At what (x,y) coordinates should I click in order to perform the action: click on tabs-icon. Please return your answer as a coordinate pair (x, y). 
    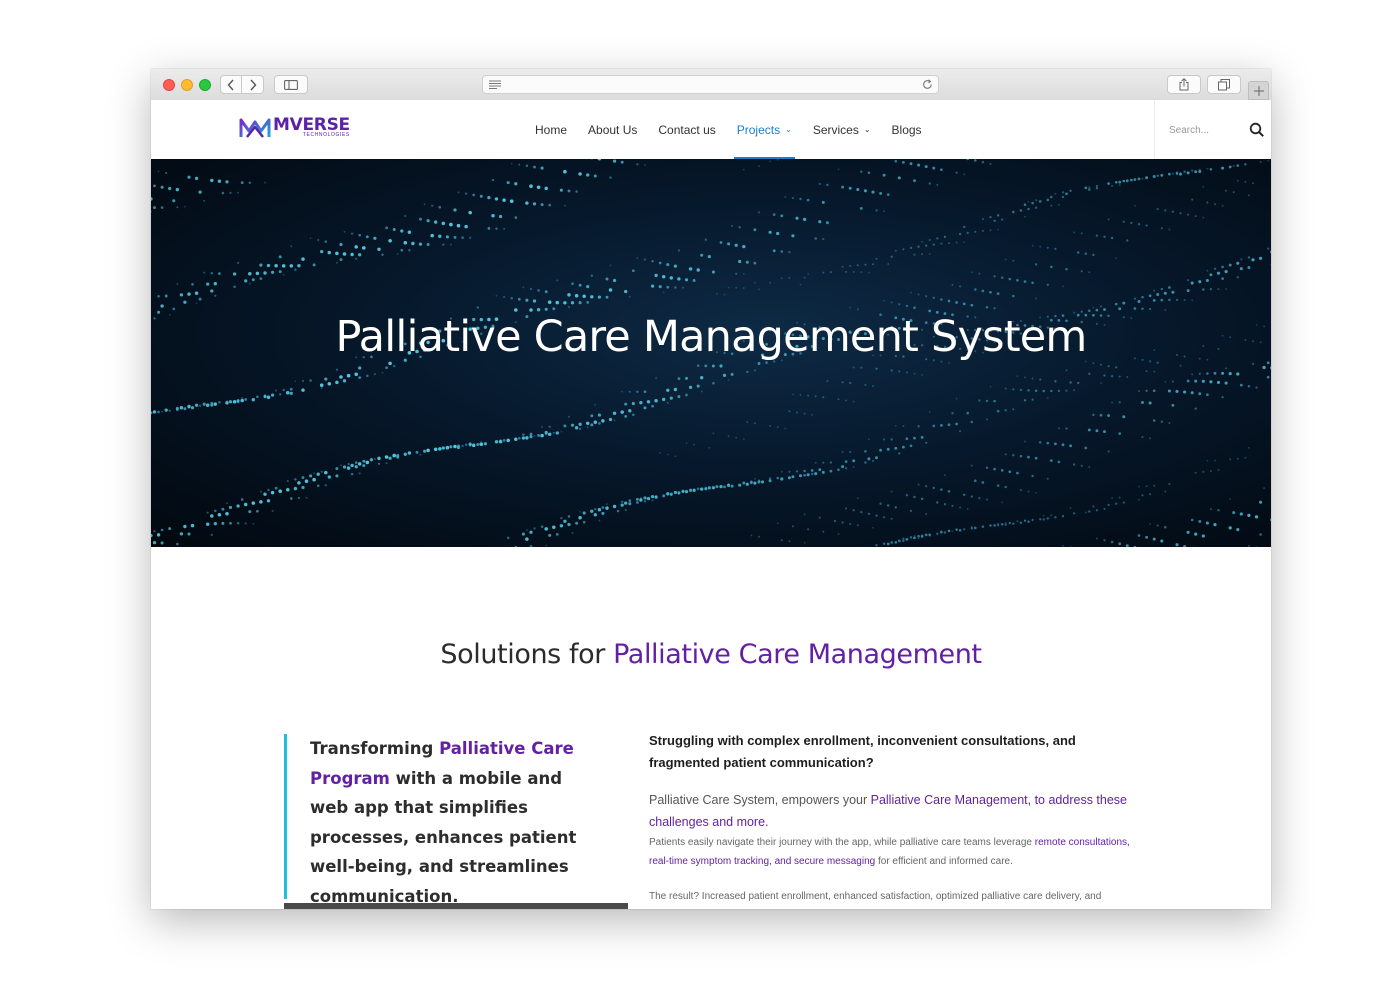
    Looking at the image, I should click on (1224, 84).